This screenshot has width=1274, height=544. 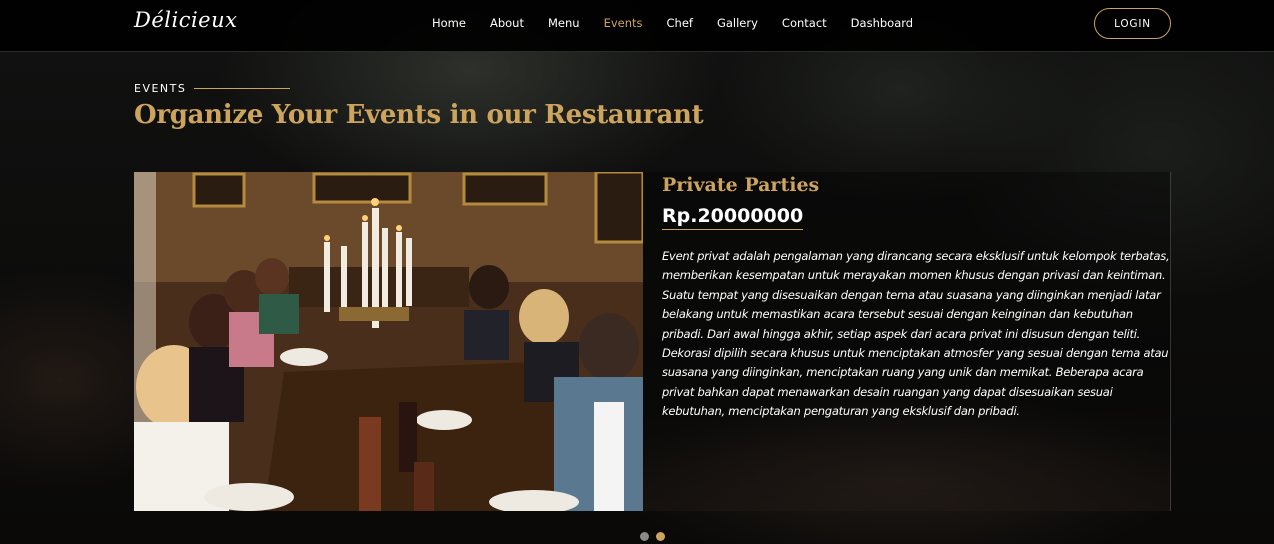 I want to click on slider-pagination, so click(x=652, y=536).